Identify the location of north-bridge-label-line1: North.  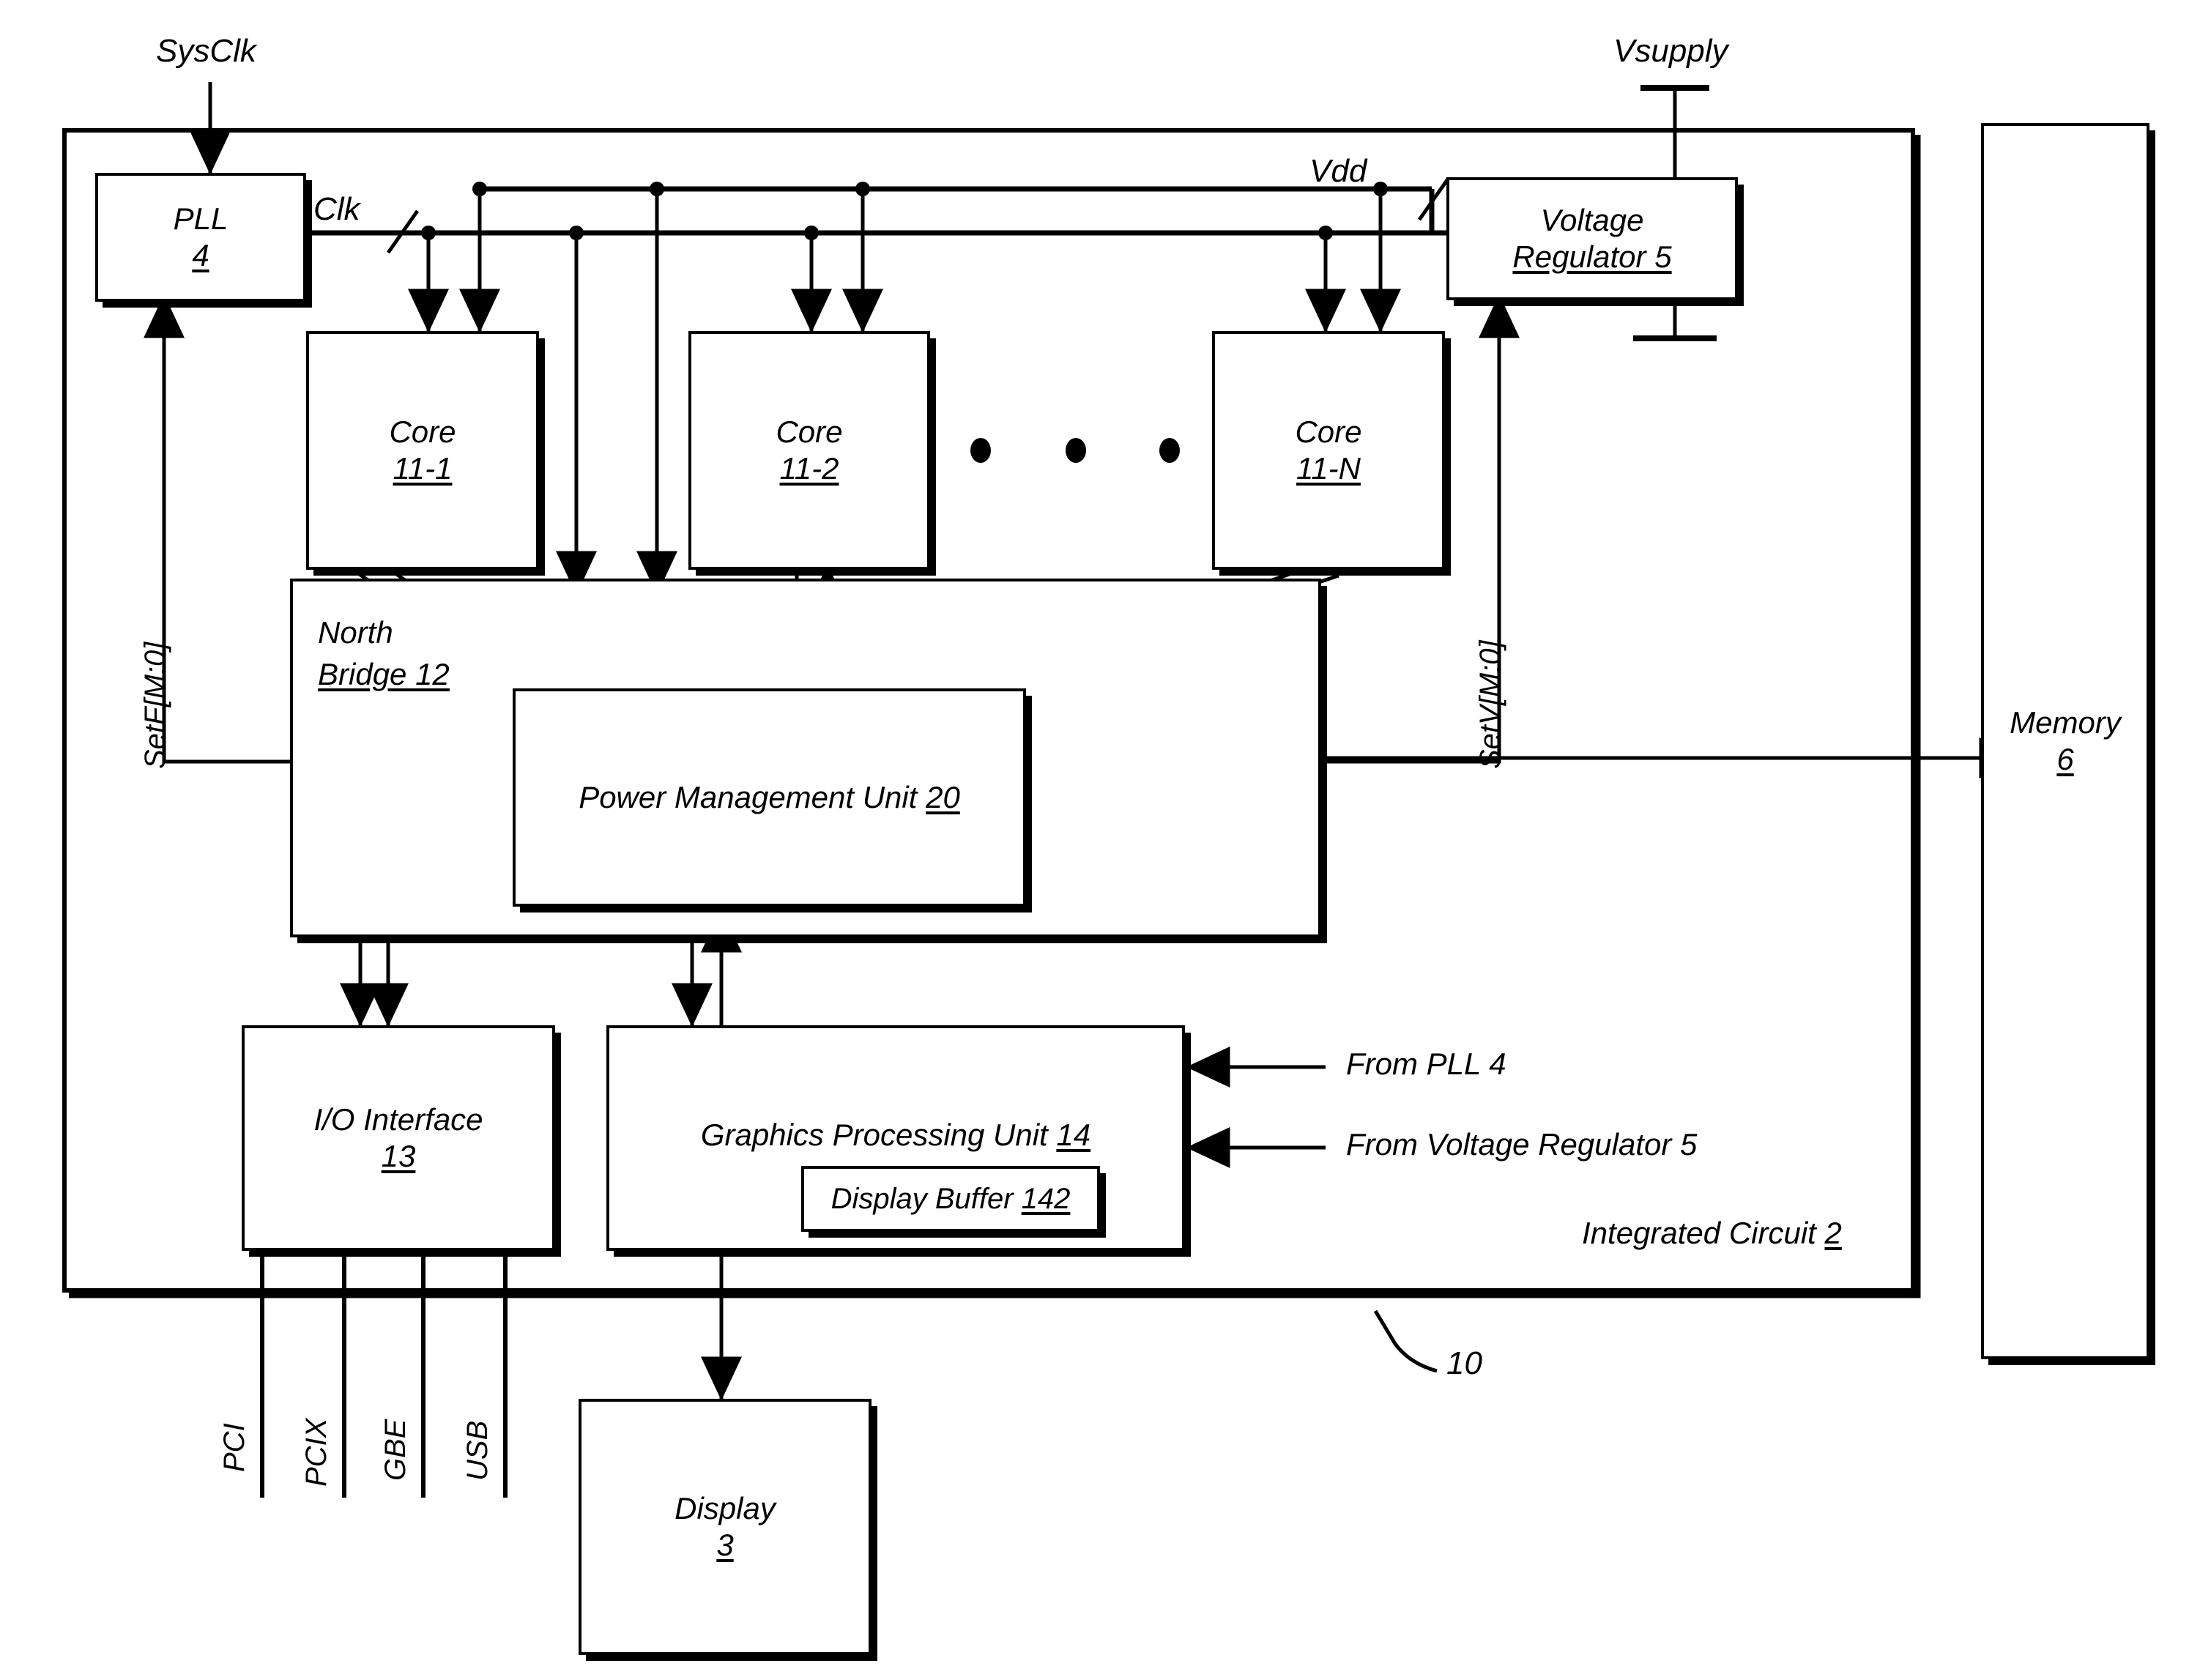
(355, 632).